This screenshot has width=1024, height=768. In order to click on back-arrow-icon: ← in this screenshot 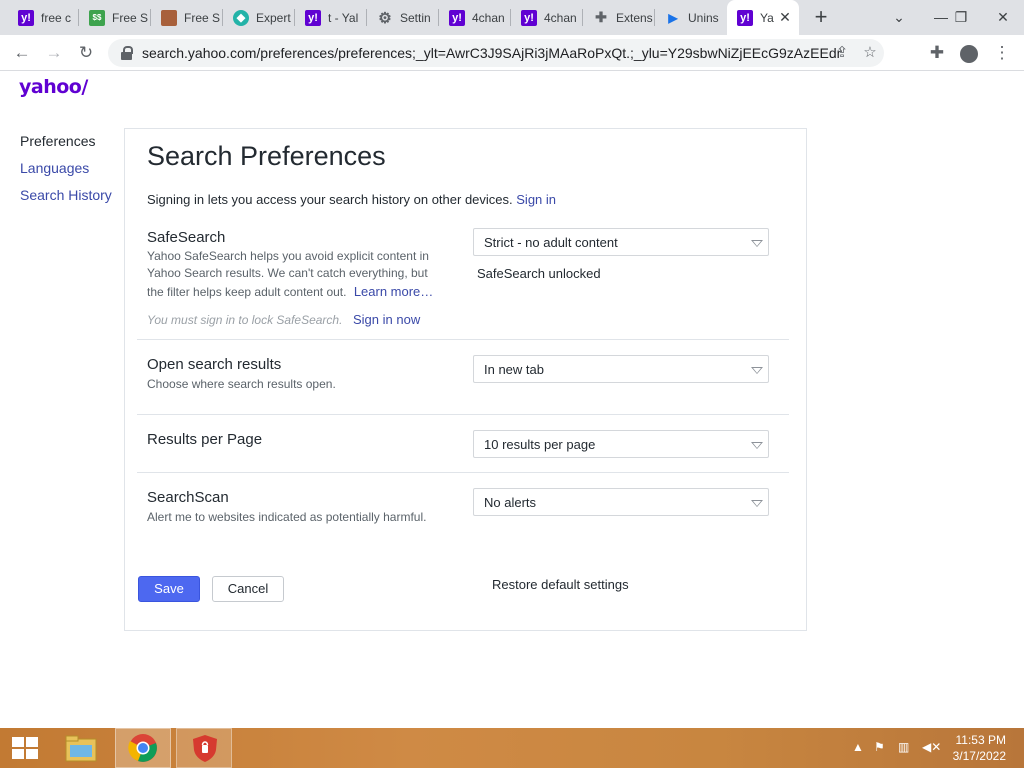, I will do `click(22, 53)`.